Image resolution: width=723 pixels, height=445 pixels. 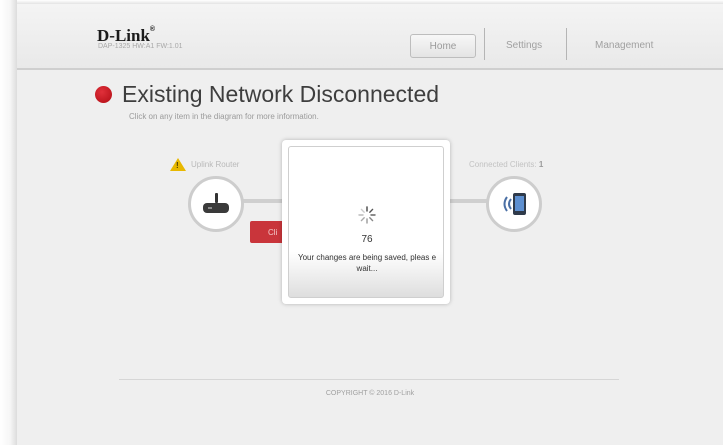 I want to click on page-title: Existing Network Disconnected, so click(x=281, y=94).